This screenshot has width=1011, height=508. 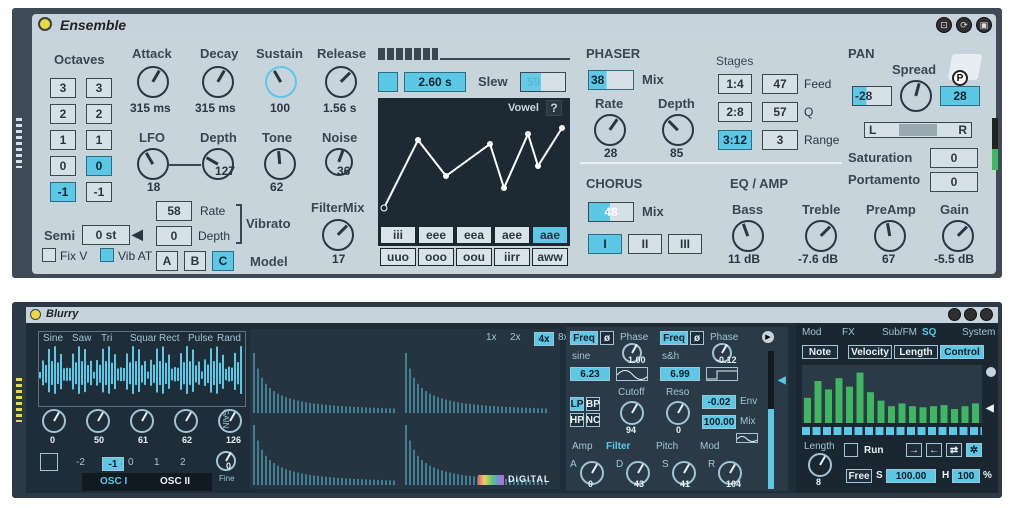 I want to click on lfo1-rate: 6.23, so click(x=590, y=374).